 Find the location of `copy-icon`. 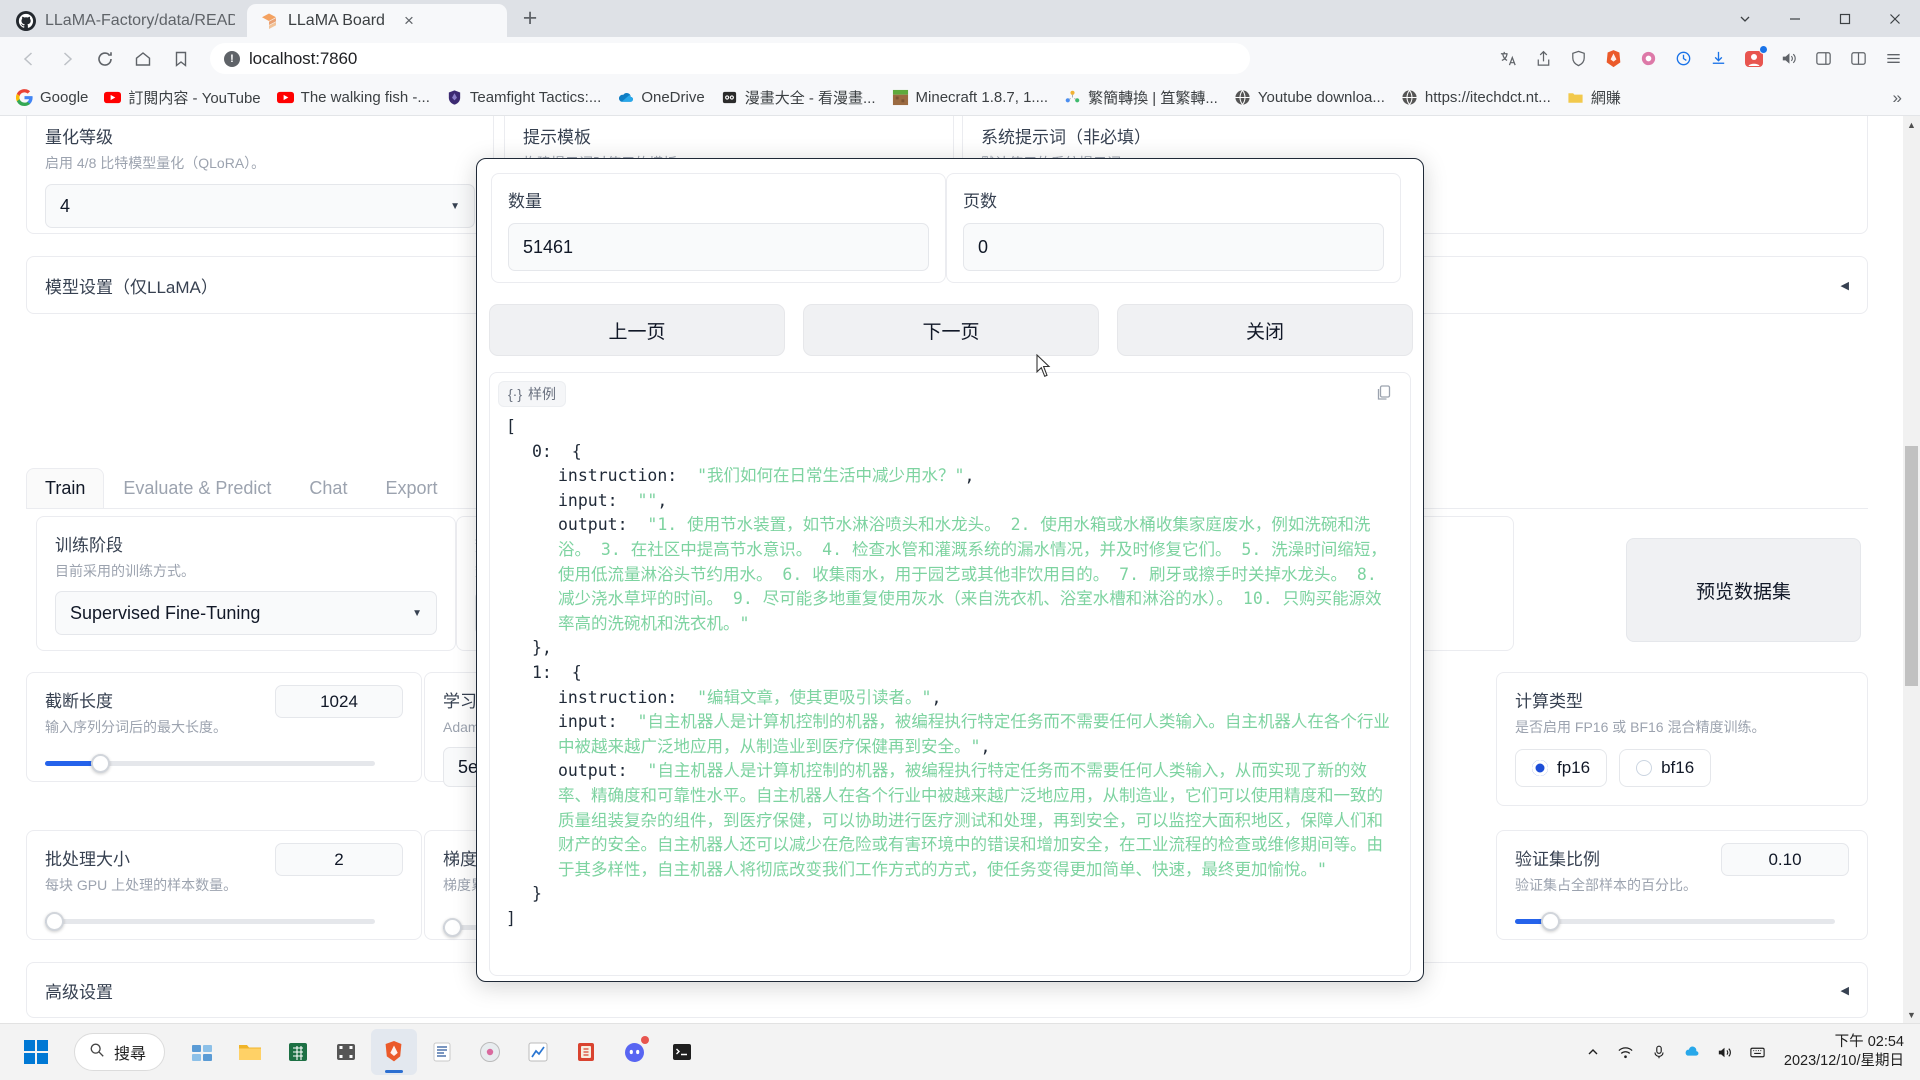

copy-icon is located at coordinates (1385, 394).